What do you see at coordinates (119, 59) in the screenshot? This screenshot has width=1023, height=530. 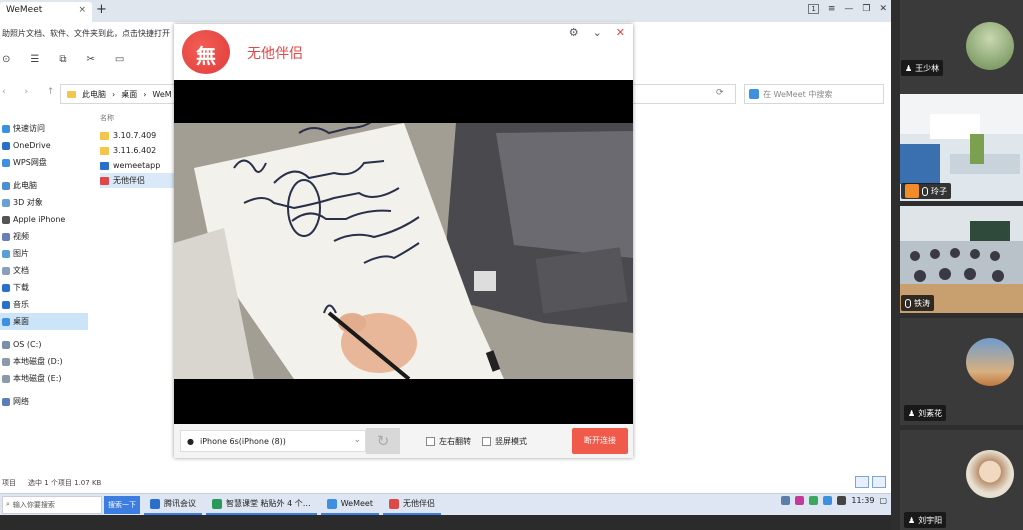 I see `paste-icon: ▭` at bounding box center [119, 59].